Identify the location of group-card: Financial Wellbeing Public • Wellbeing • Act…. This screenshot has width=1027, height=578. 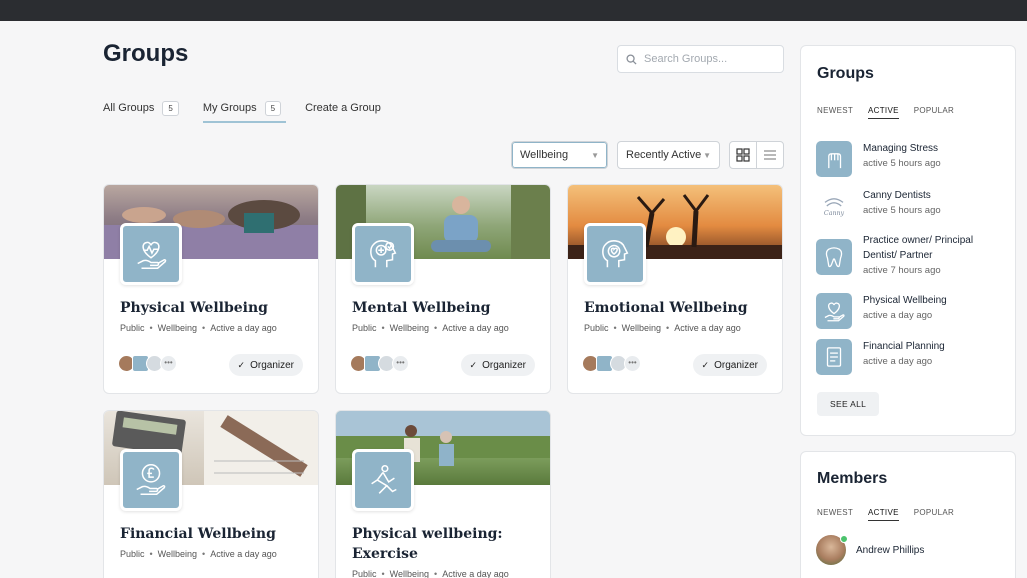
(211, 494).